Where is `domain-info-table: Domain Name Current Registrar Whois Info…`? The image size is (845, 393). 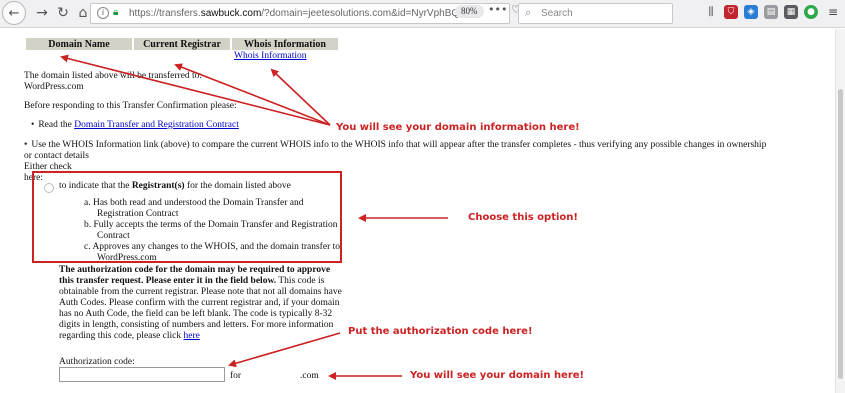 domain-info-table: Domain Name Current Registrar Whois Info… is located at coordinates (182, 44).